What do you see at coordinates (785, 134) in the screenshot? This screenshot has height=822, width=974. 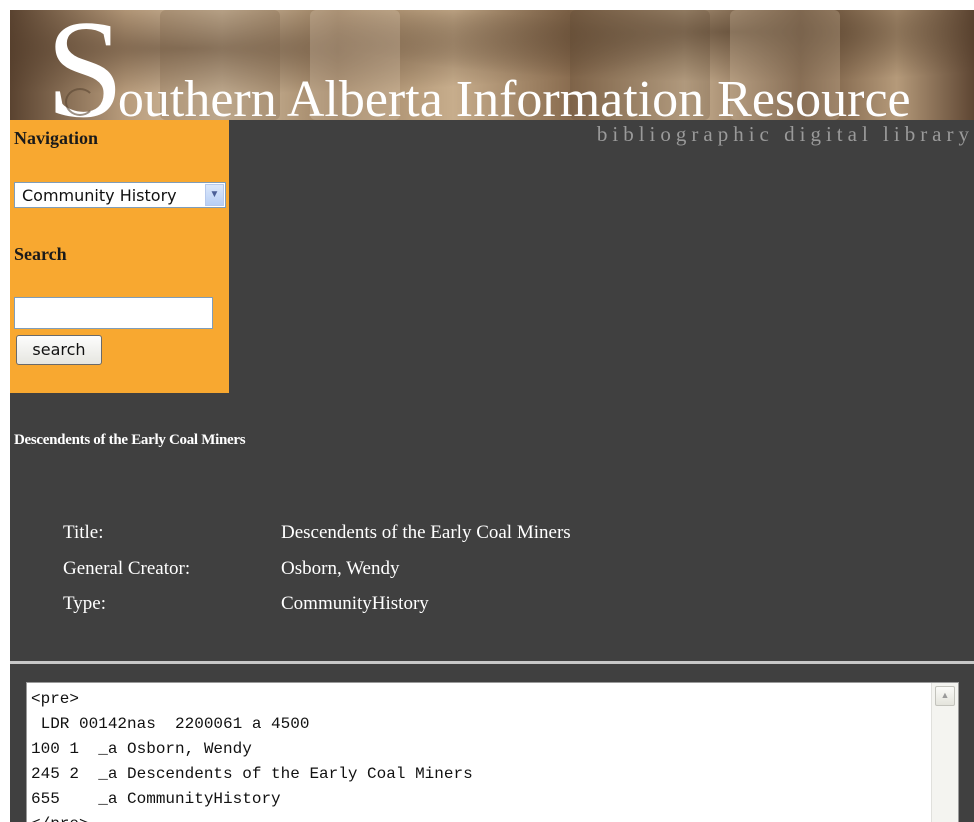 I see `site-subtitle: bibliographic digital library` at bounding box center [785, 134].